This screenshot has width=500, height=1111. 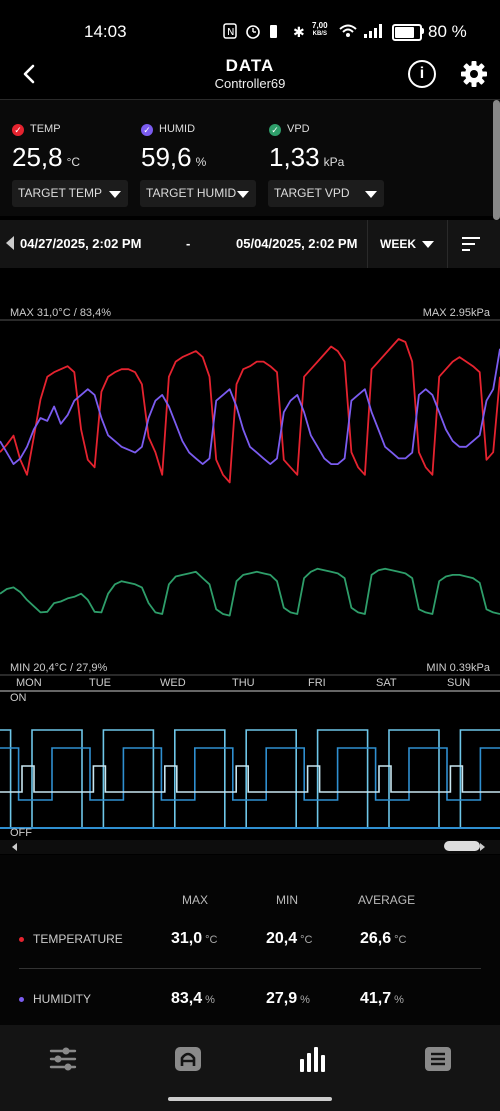 I want to click on stats-header-min: MIN, so click(x=287, y=900).